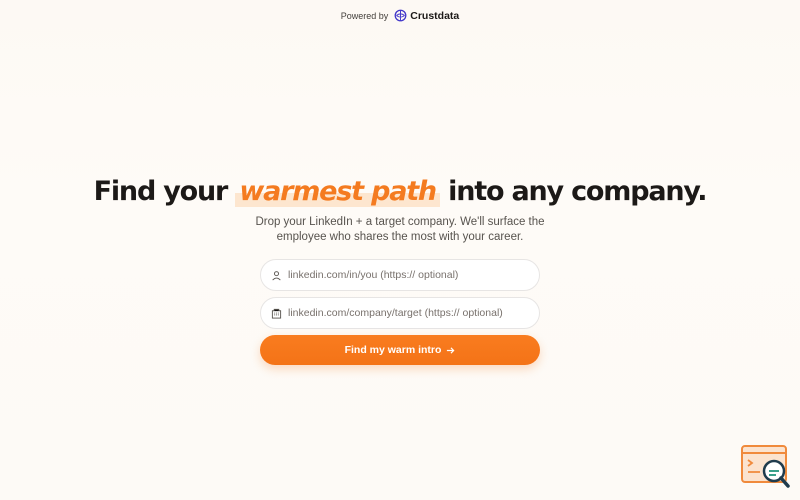  I want to click on arrow-right-icon, so click(451, 350).